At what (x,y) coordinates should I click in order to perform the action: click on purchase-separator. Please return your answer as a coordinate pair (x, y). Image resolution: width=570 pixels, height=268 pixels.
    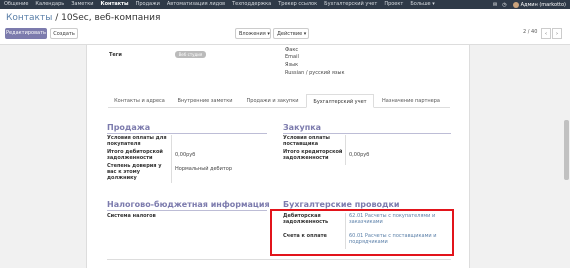
    Looking at the image, I should click on (367, 133).